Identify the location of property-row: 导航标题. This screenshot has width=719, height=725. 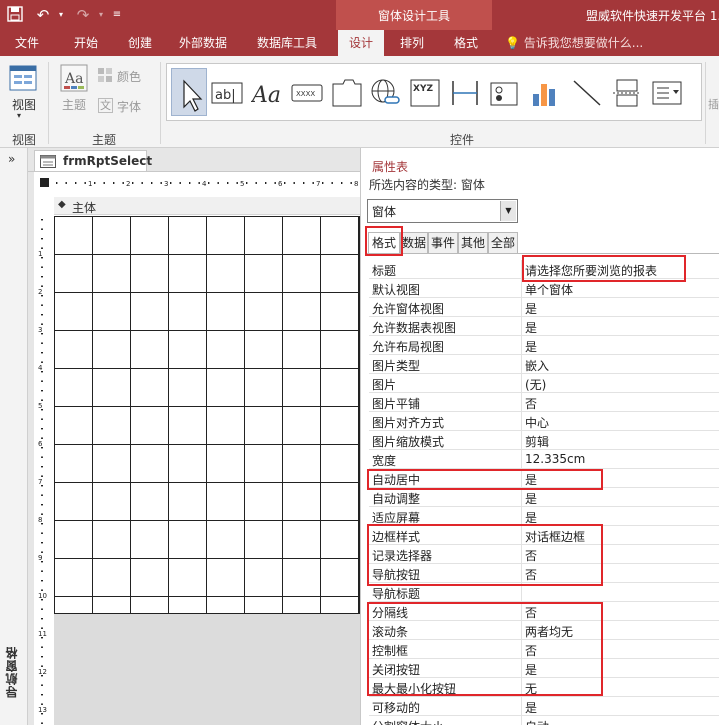
(544, 592).